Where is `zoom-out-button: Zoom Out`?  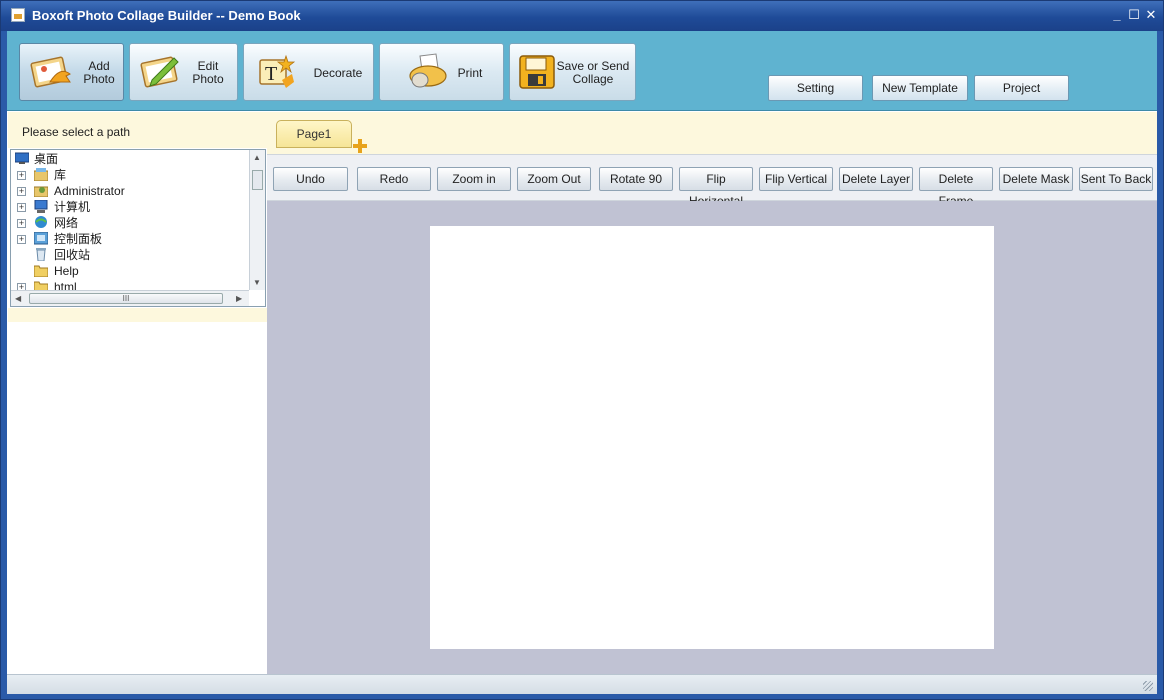
zoom-out-button: Zoom Out is located at coordinates (554, 179).